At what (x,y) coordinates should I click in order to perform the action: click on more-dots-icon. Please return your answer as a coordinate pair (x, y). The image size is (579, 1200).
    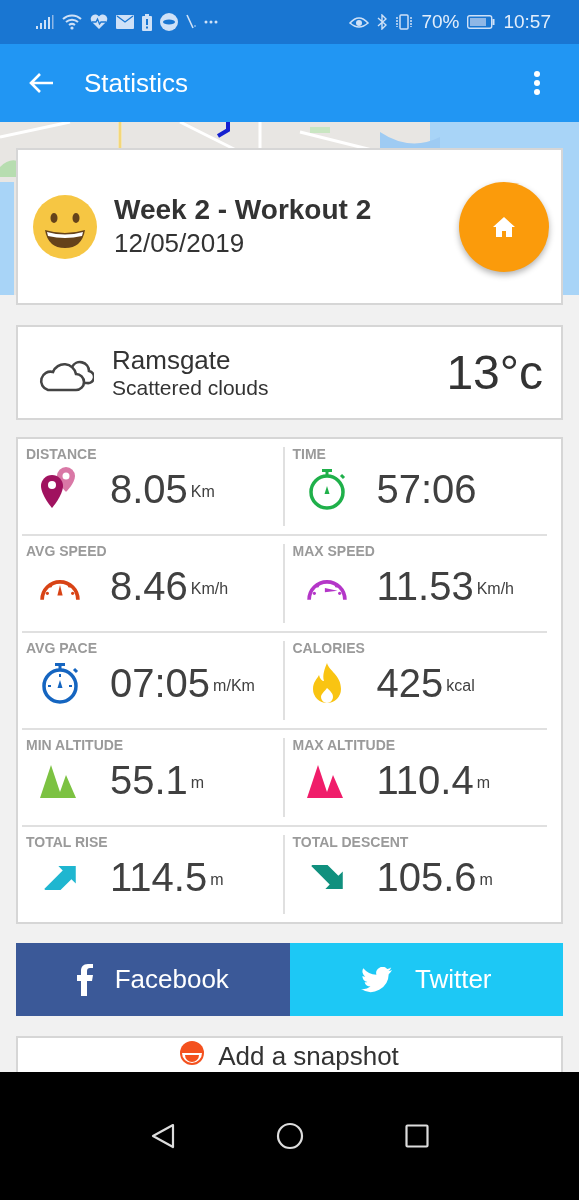
    Looking at the image, I should click on (211, 22).